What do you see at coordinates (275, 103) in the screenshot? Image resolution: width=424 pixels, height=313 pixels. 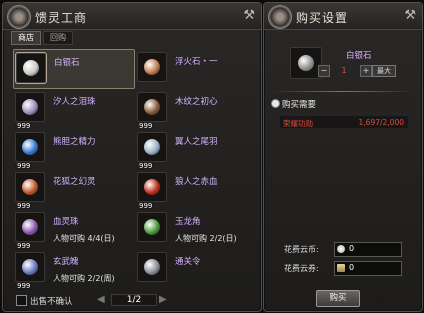 I see `requirement-radio` at bounding box center [275, 103].